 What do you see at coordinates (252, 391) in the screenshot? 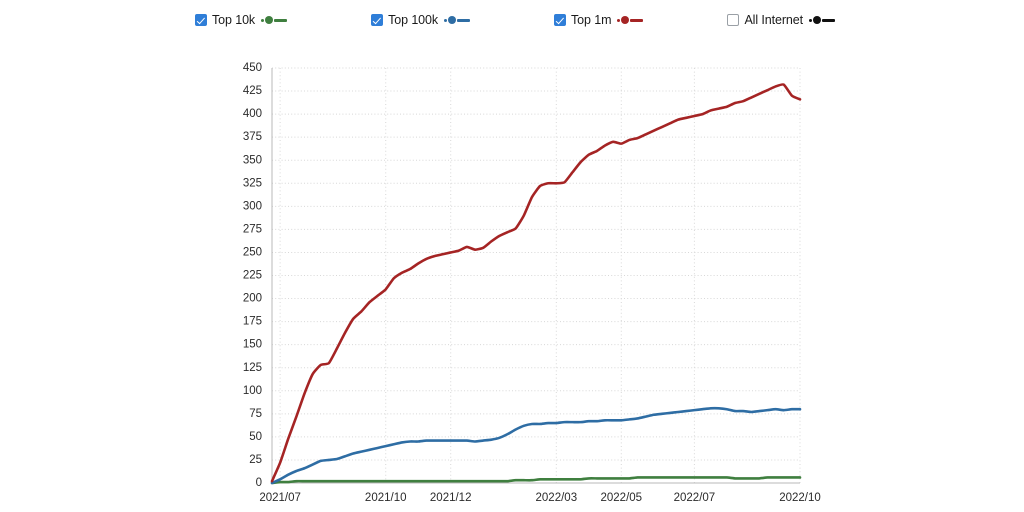
I see `y-axis-tick-label: 100` at bounding box center [252, 391].